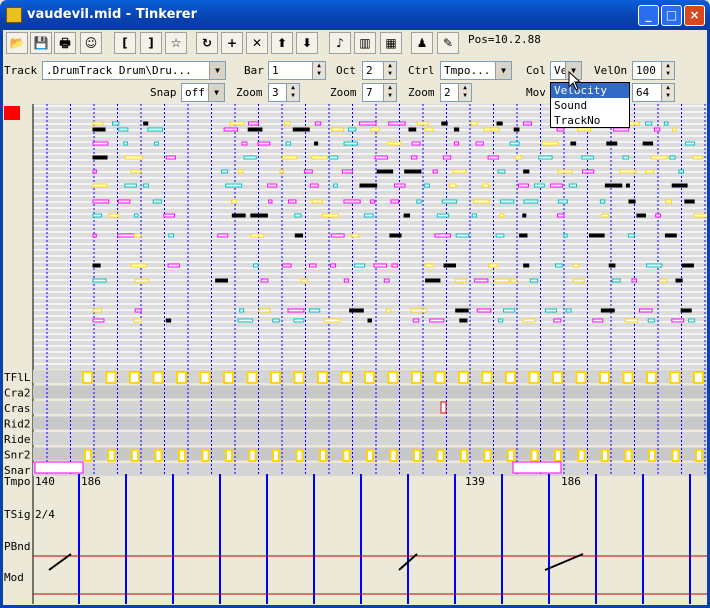  What do you see at coordinates (379, 70) in the screenshot?
I see `oct-spinner: 2 ▲ ▼` at bounding box center [379, 70].